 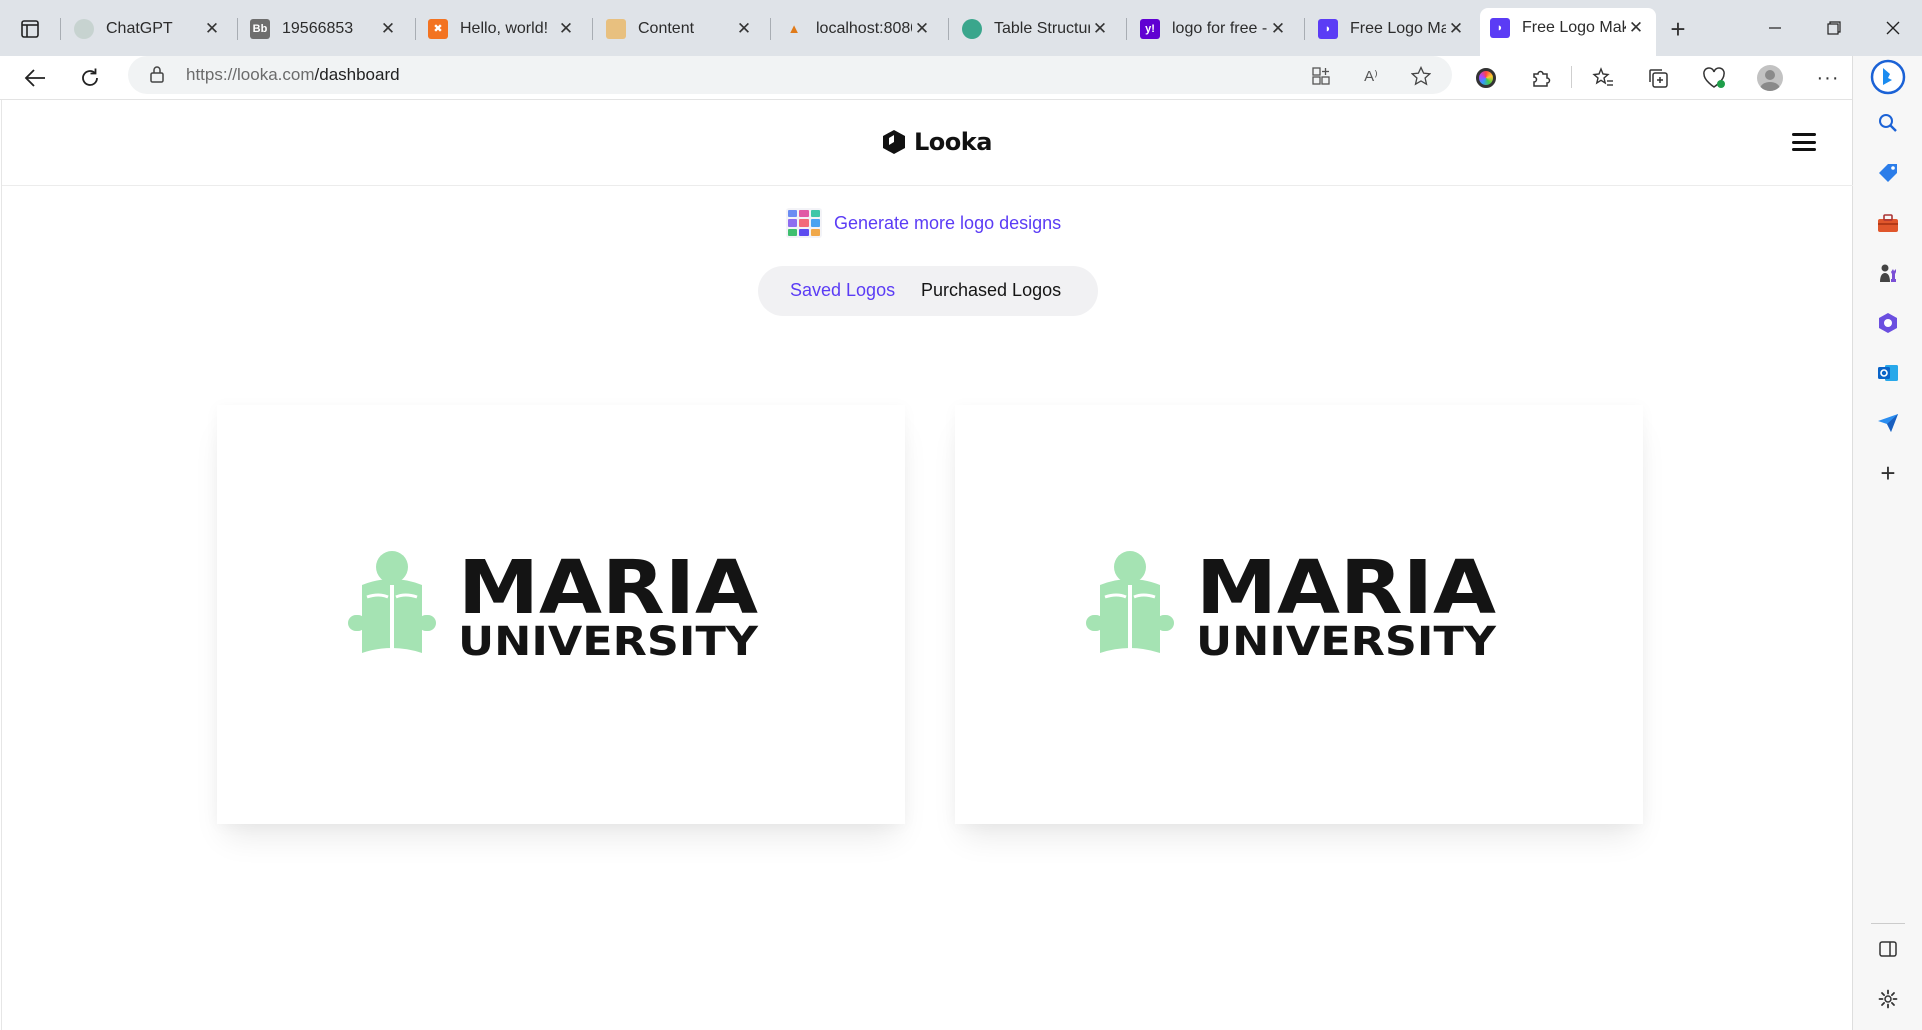 I want to click on restore-icon, so click(x=1834, y=28).